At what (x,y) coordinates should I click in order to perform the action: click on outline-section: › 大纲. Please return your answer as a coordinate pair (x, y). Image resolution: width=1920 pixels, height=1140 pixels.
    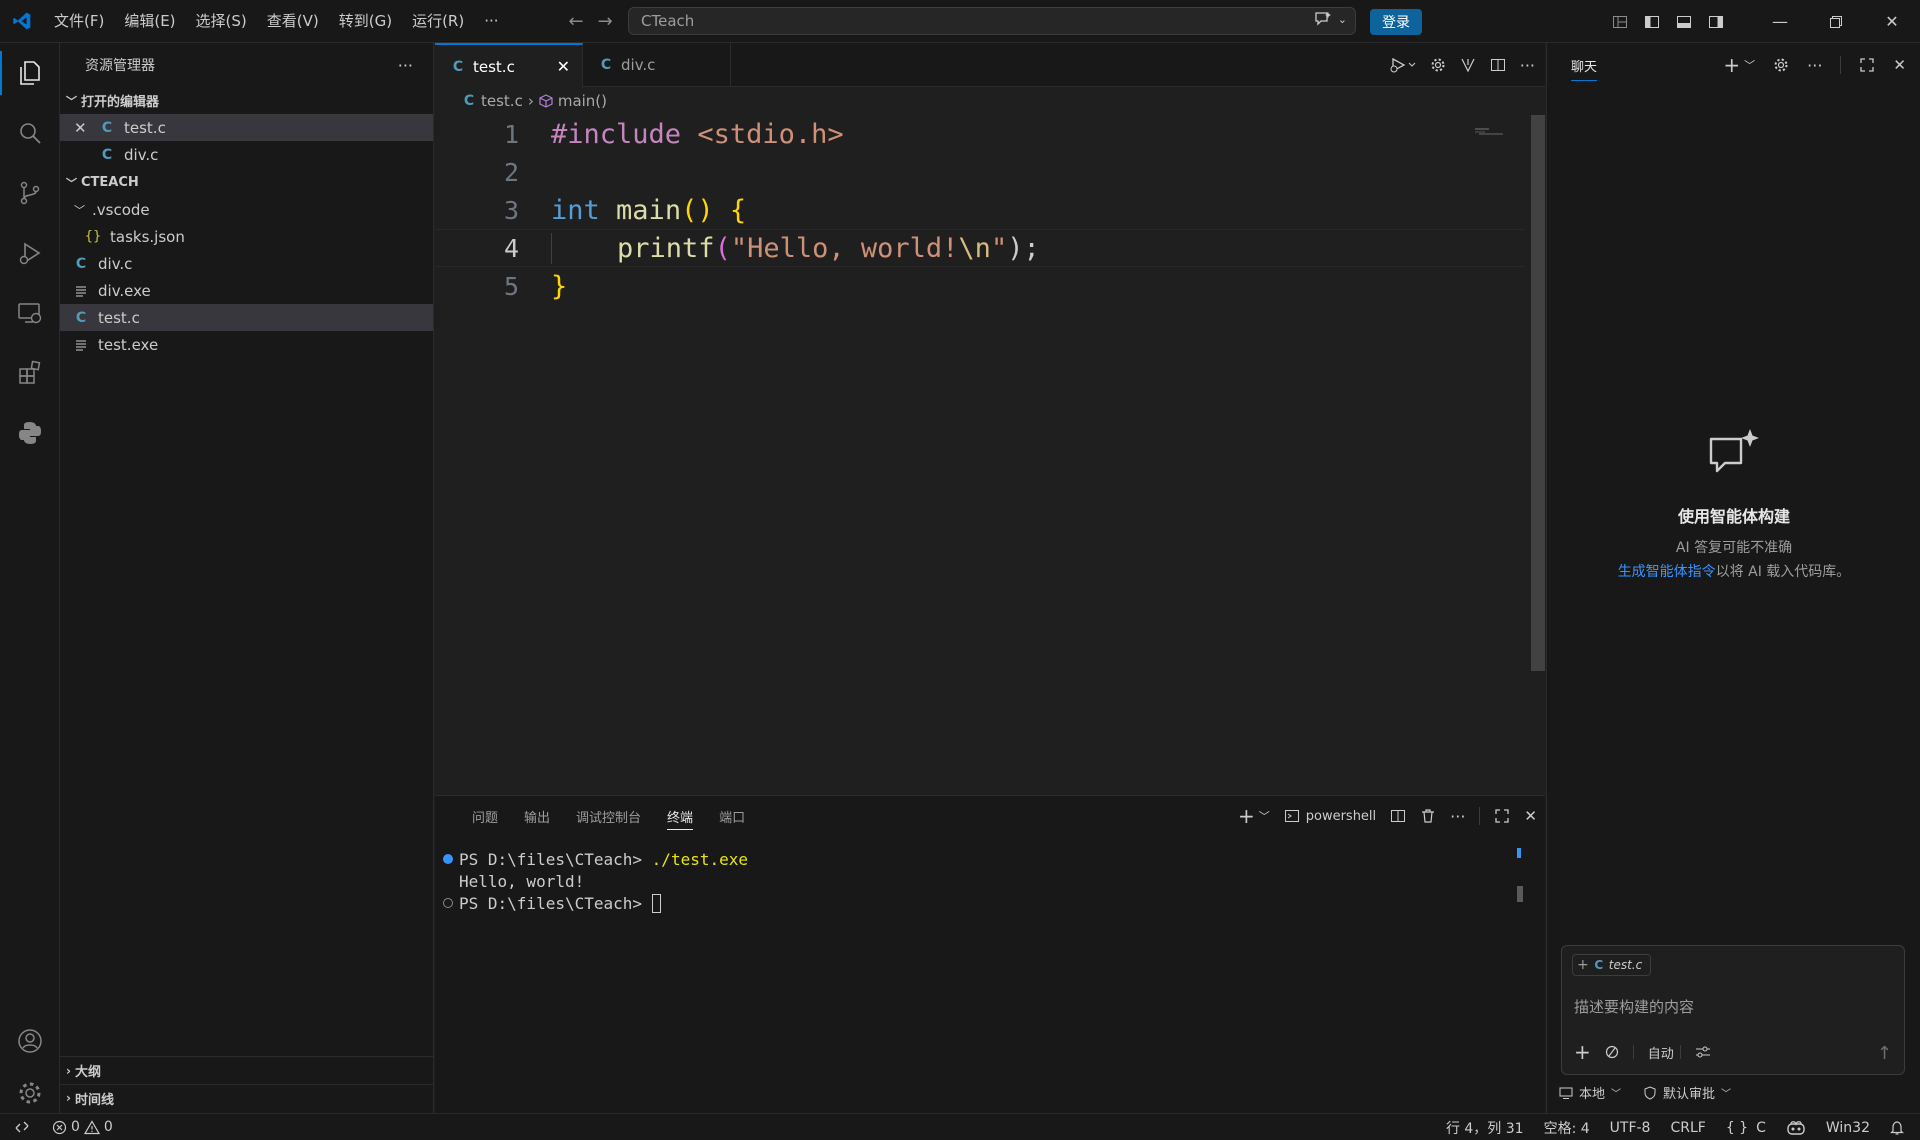
    Looking at the image, I should click on (247, 1070).